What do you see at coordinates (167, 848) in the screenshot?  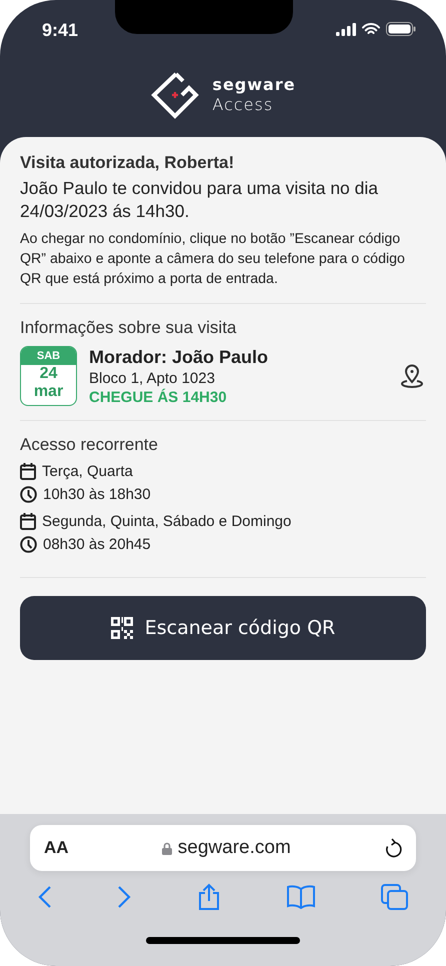 I see `lock-icon` at bounding box center [167, 848].